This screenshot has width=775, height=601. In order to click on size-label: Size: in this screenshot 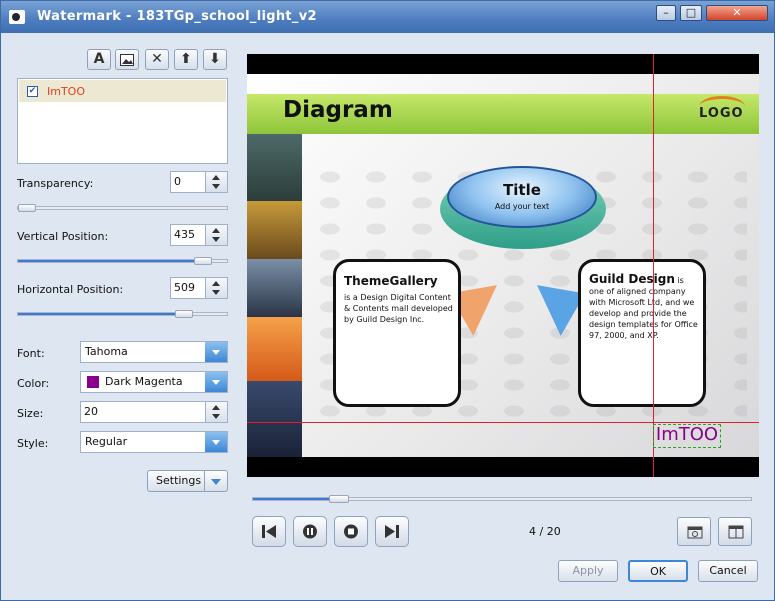, I will do `click(30, 413)`.